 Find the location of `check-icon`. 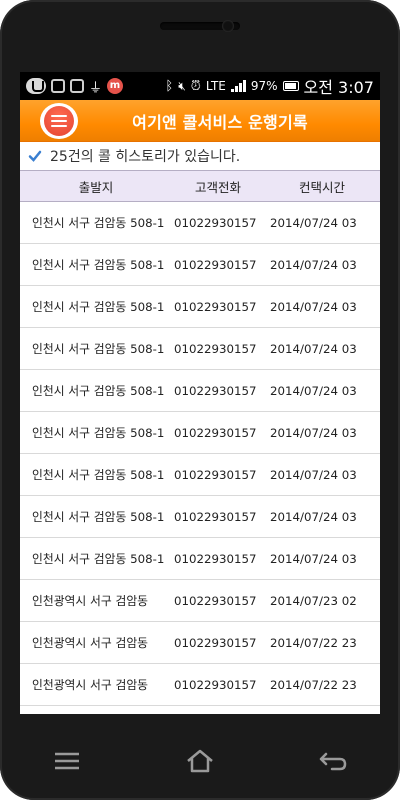

check-icon is located at coordinates (35, 156).